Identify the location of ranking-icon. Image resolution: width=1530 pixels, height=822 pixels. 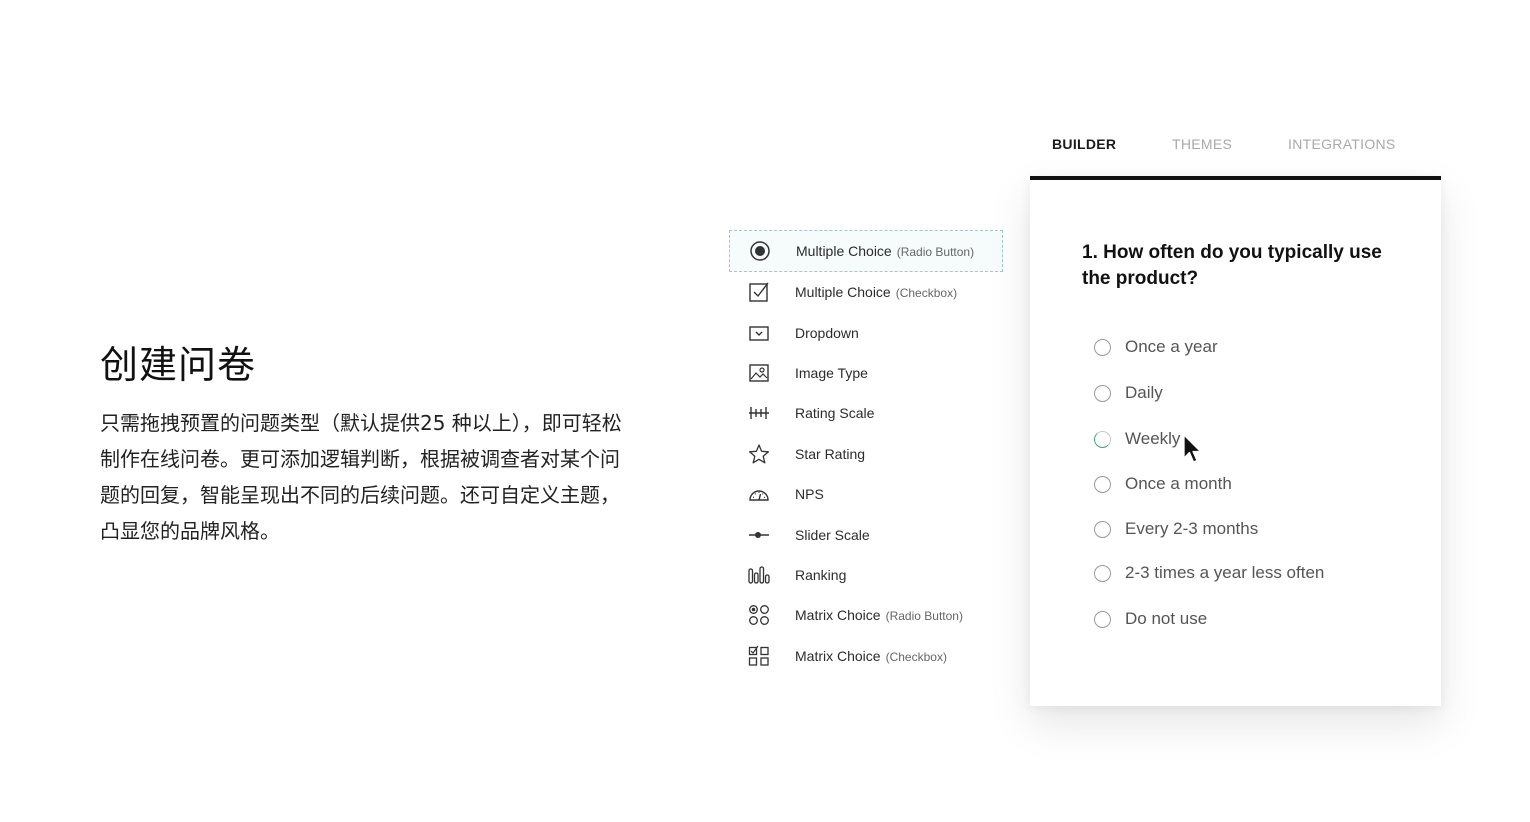
(759, 575).